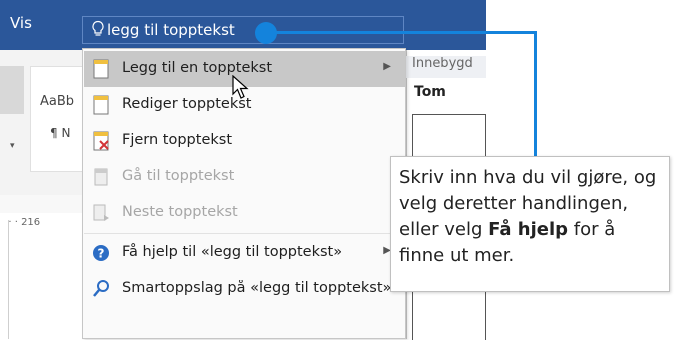 The image size is (675, 340). I want to click on ruler, so click(45, 204).